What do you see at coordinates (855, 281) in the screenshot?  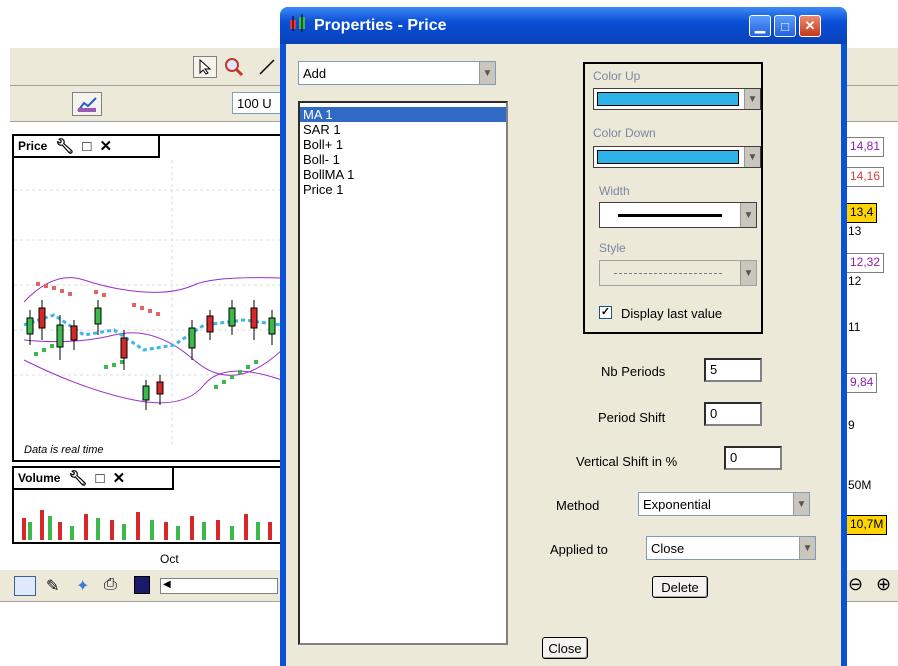 I see `y-tick: 12` at bounding box center [855, 281].